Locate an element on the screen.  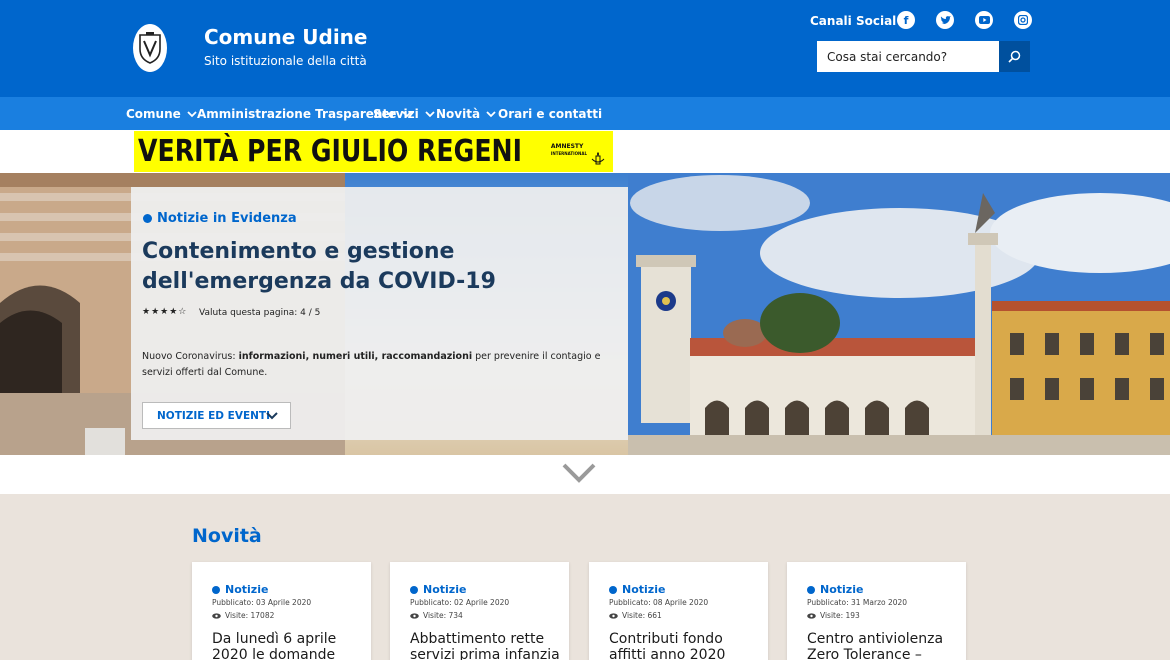
news-card-date: Pubblicato: 02 Aprile 2020 is located at coordinates (460, 602).